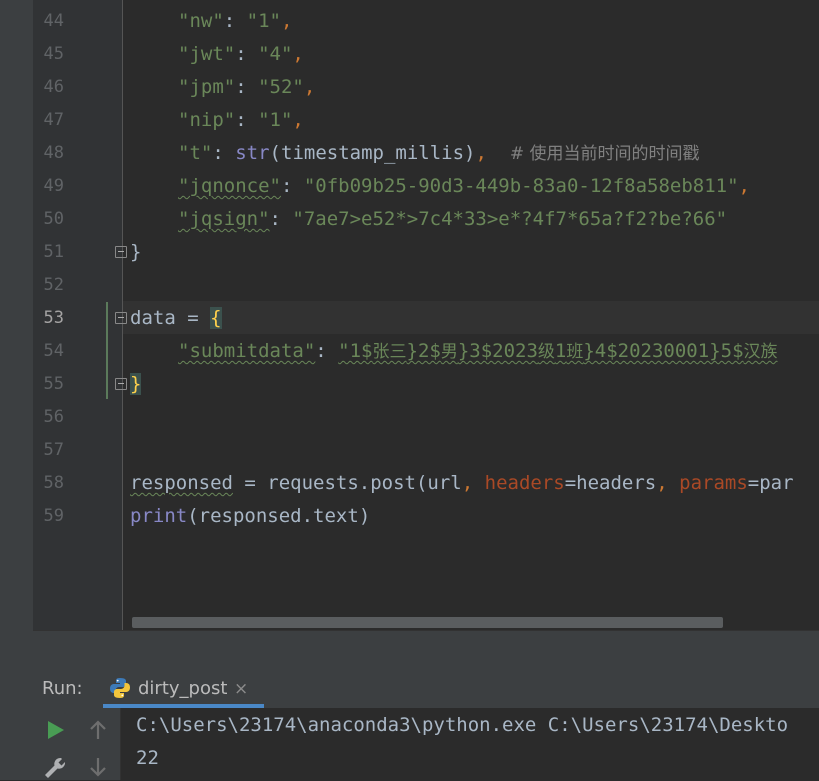 This screenshot has width=819, height=781. Describe the element at coordinates (98, 768) in the screenshot. I see `arrow-down-icon` at that location.